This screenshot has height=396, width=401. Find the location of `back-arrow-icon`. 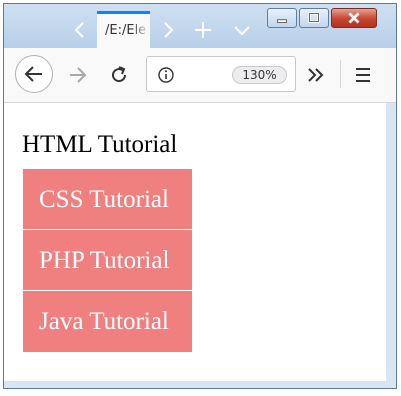

back-arrow-icon is located at coordinates (33, 74).